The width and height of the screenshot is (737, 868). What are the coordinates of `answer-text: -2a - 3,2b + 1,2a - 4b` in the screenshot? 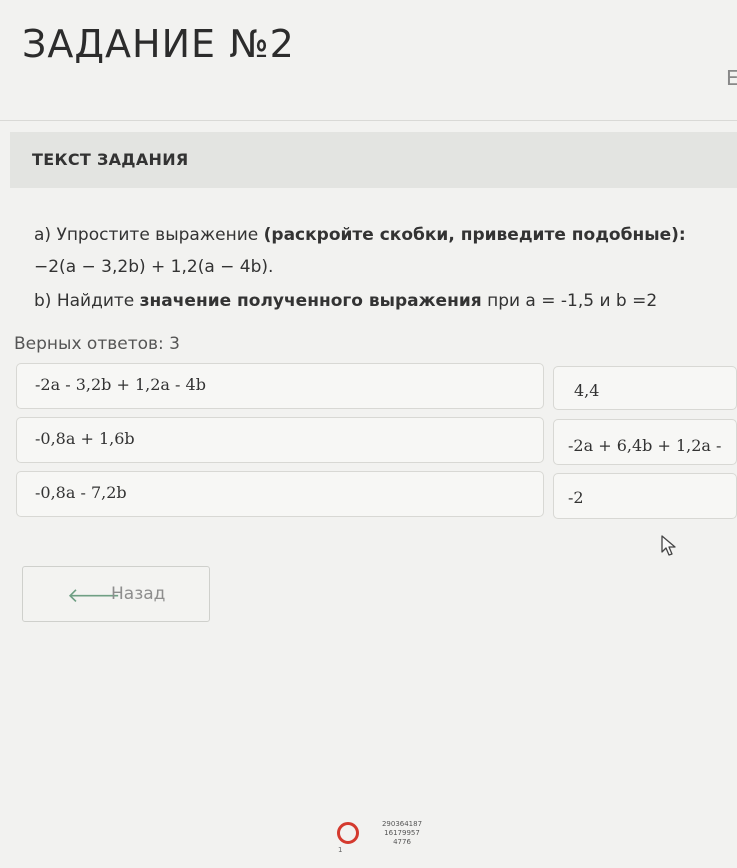 It's located at (120, 384).